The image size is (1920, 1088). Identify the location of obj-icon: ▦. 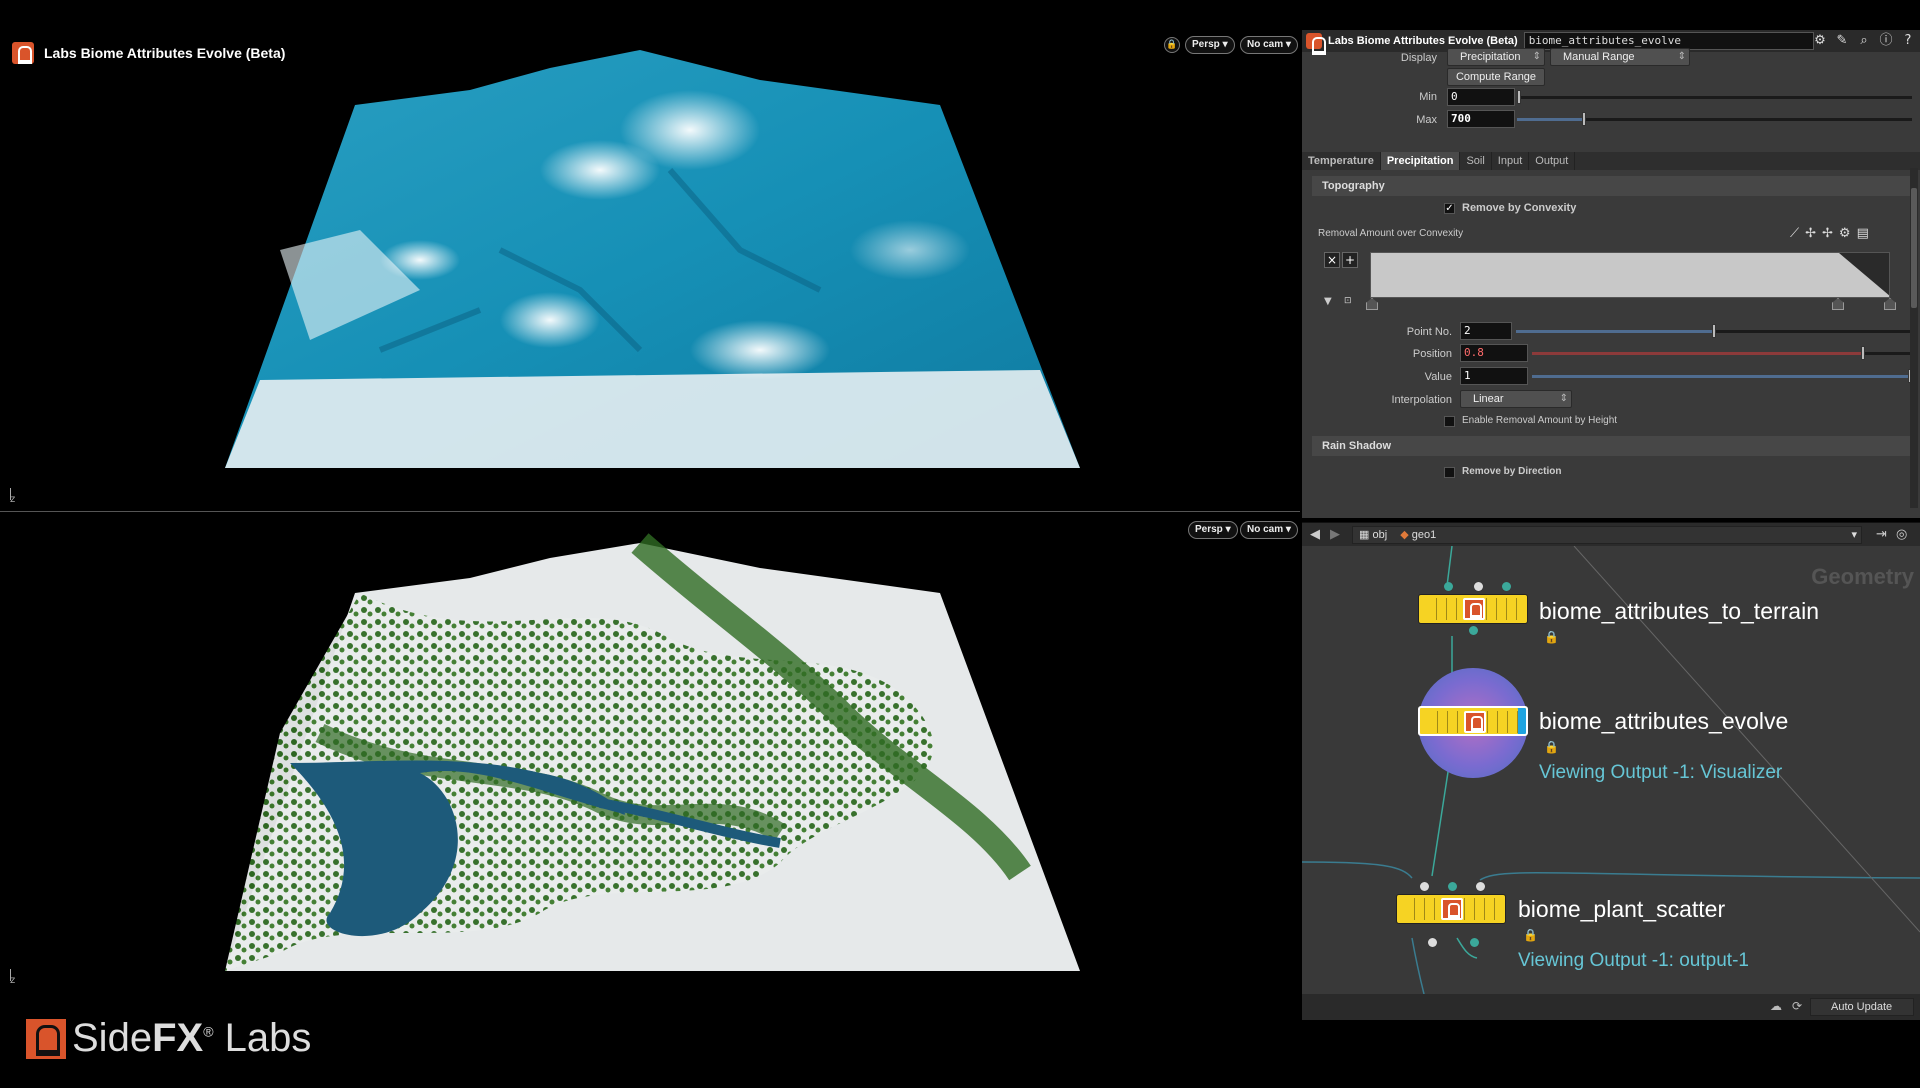
(1364, 535).